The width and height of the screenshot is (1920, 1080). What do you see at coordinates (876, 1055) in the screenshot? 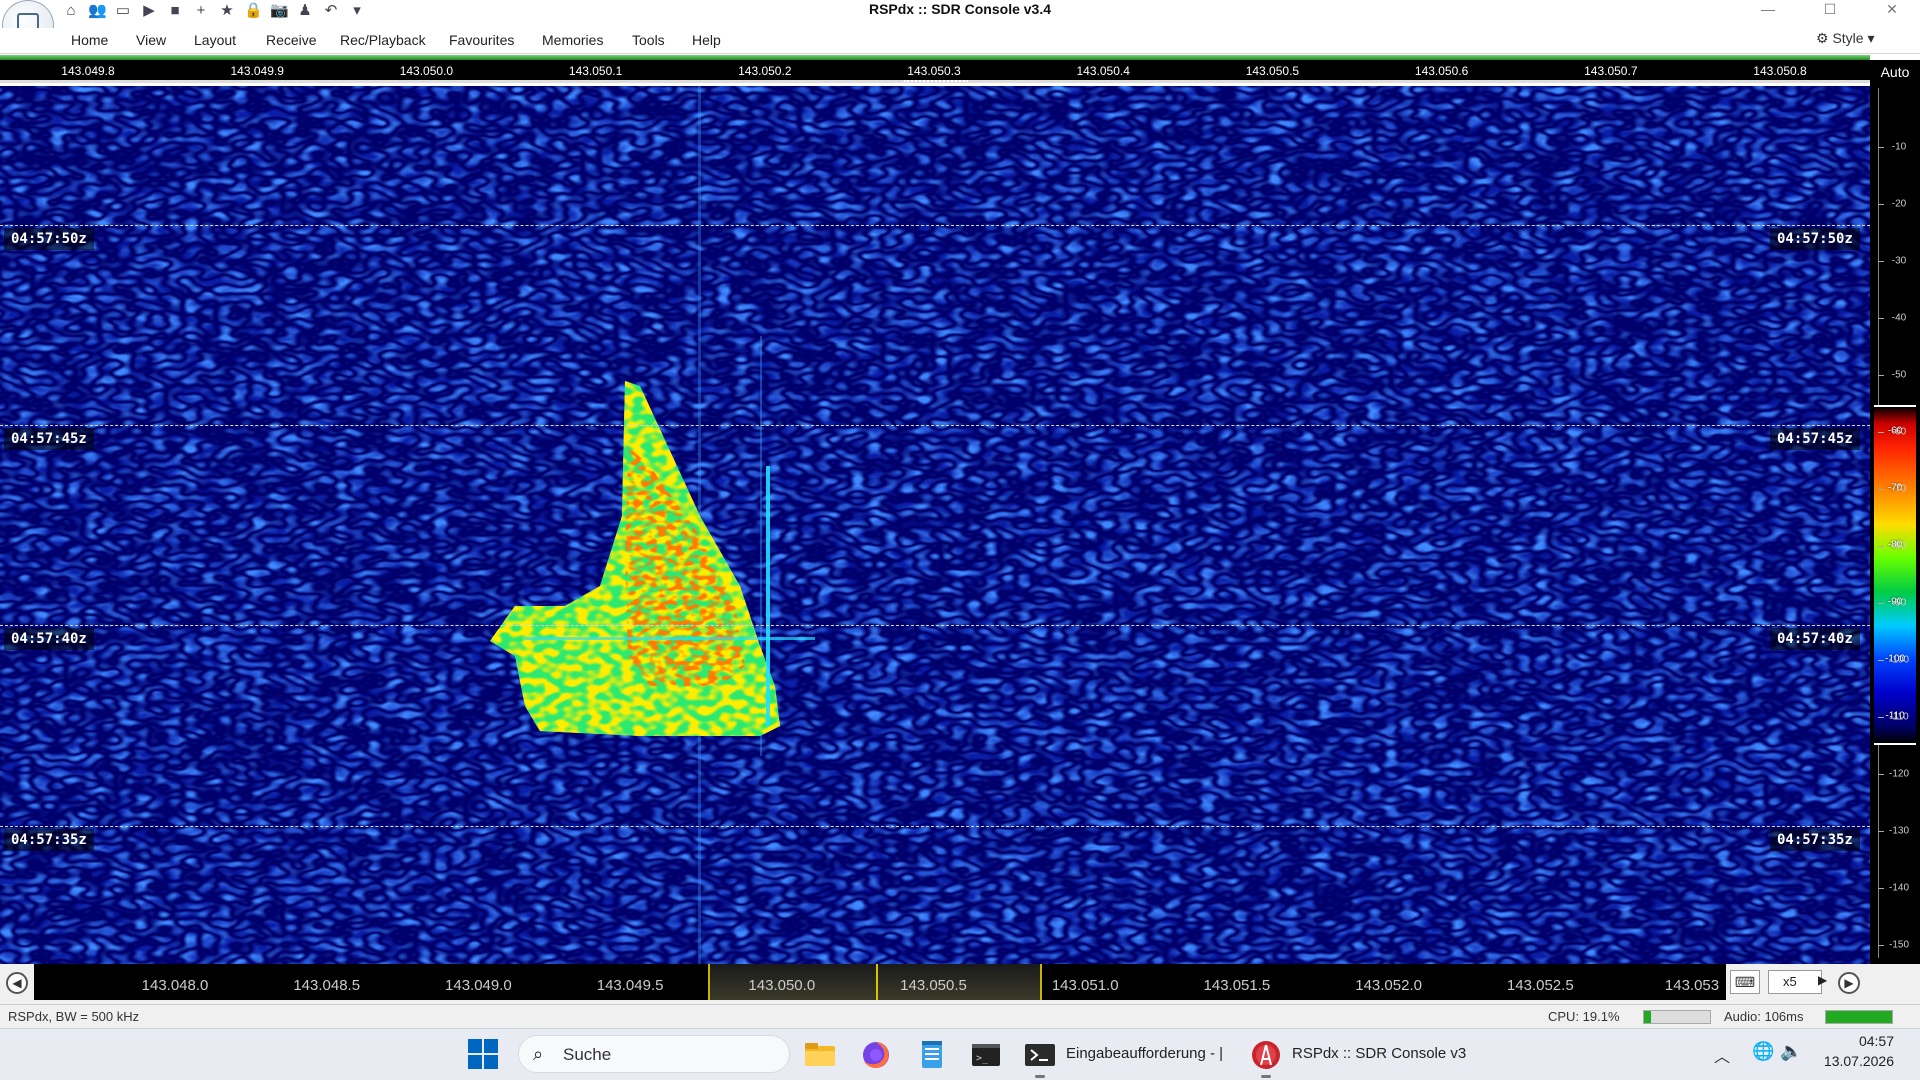
I see `firefox-icon` at bounding box center [876, 1055].